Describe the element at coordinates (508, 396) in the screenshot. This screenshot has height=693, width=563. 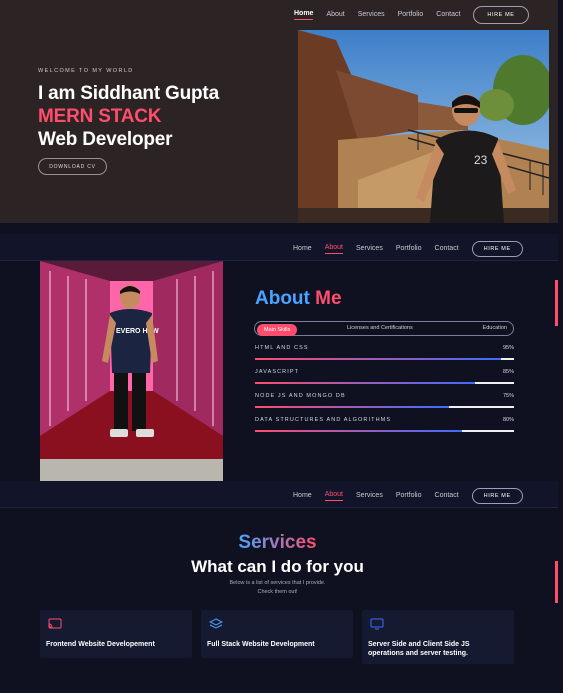
I see `skill-percent: 75%` at that location.